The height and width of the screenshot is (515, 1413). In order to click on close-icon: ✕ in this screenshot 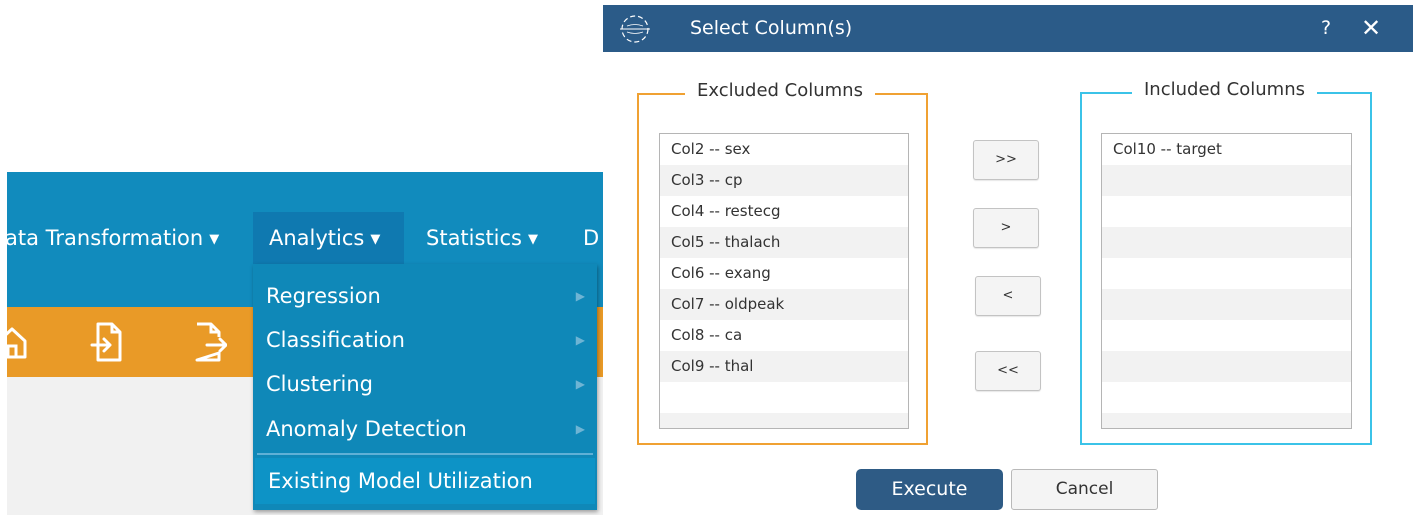, I will do `click(1371, 28)`.